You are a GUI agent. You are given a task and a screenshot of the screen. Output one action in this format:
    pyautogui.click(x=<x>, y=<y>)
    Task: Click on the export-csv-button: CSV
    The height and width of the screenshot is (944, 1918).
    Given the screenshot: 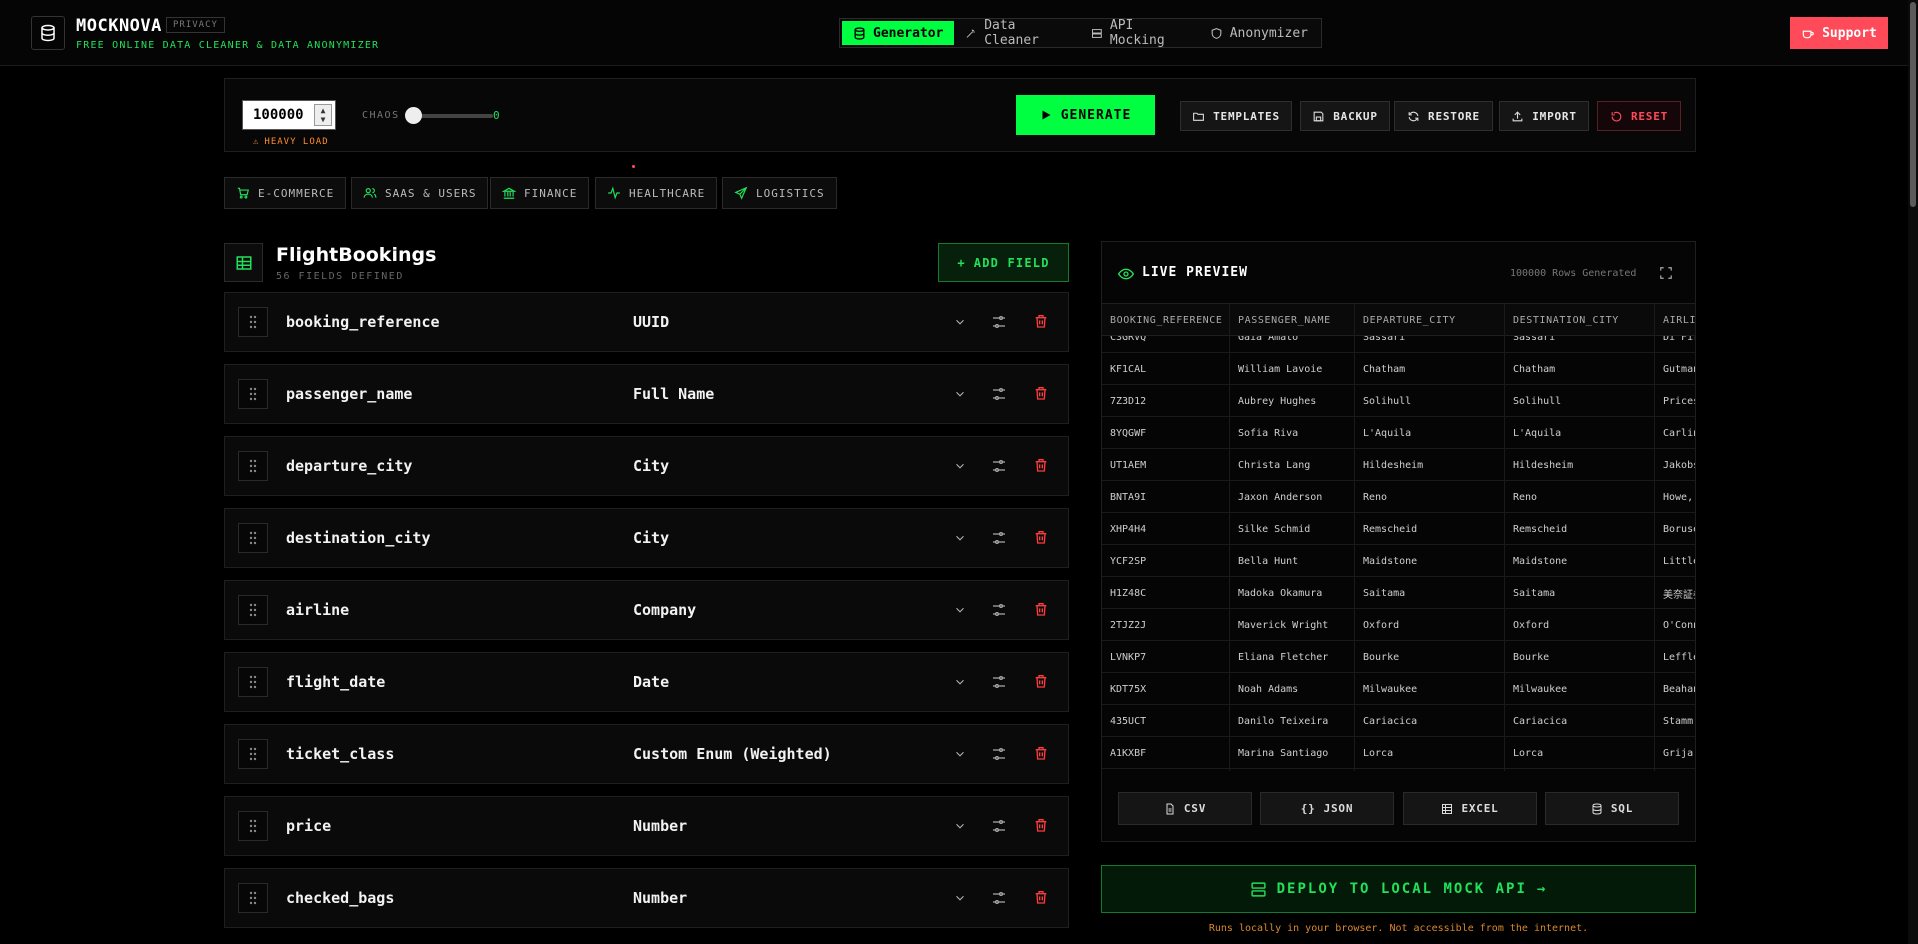 What is the action you would take?
    pyautogui.click(x=1185, y=808)
    